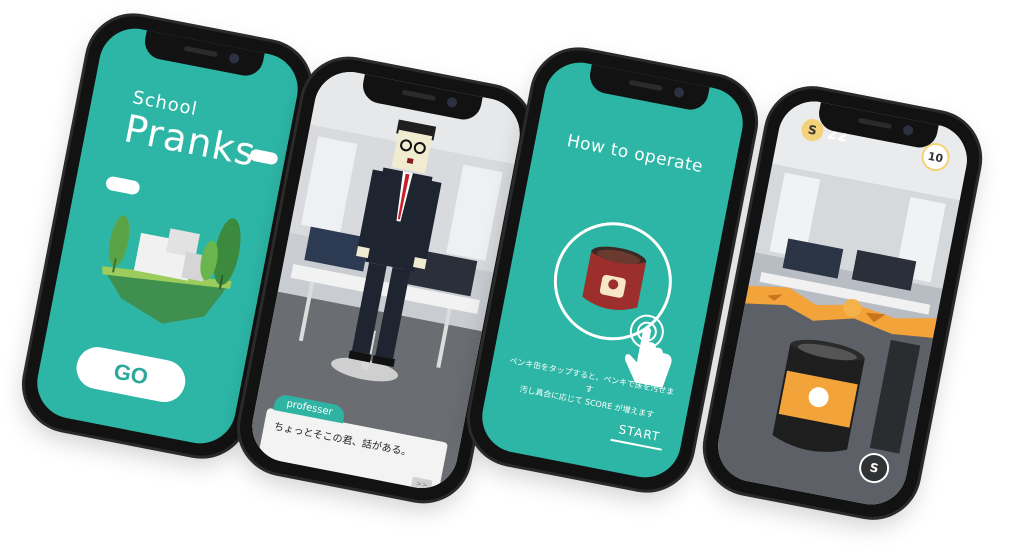  What do you see at coordinates (635, 154) in the screenshot?
I see `howto-title: How to operate` at bounding box center [635, 154].